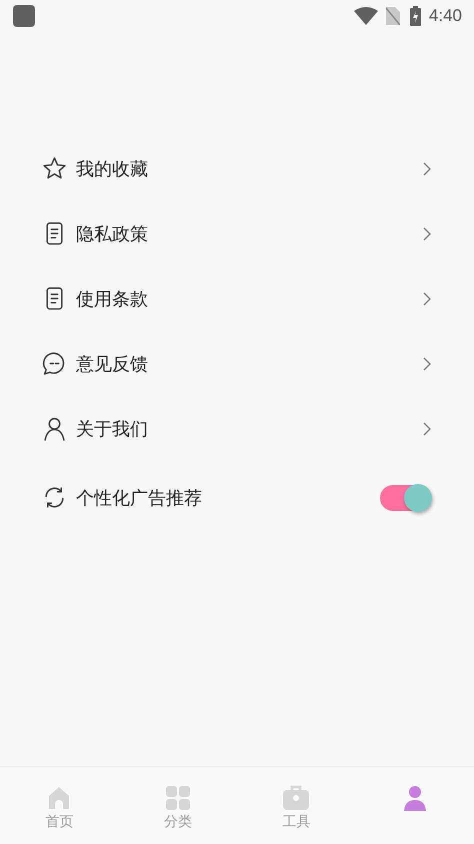 This screenshot has height=844, width=474. Describe the element at coordinates (393, 16) in the screenshot. I see `no-sim-icon` at that location.